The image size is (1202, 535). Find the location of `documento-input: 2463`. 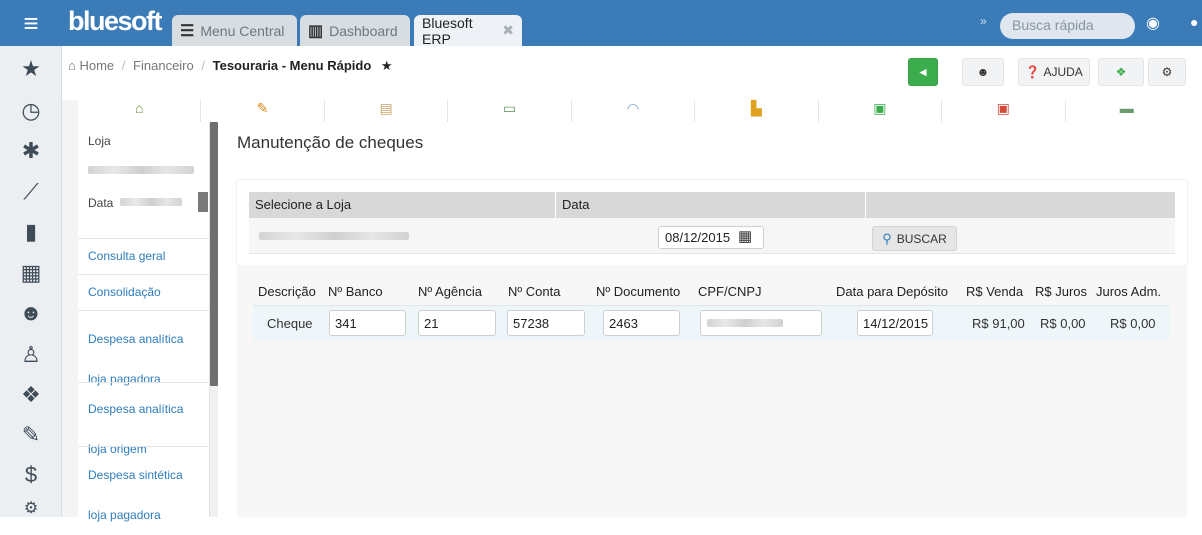

documento-input: 2463 is located at coordinates (641, 323).